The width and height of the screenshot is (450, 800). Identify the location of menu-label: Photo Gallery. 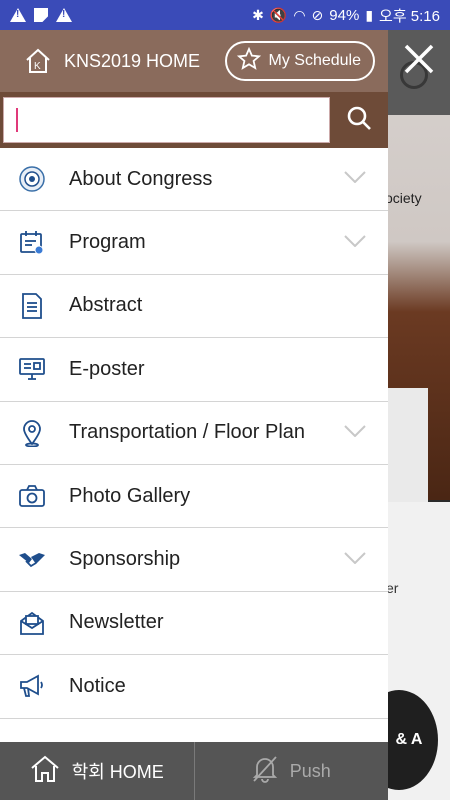
(130, 495).